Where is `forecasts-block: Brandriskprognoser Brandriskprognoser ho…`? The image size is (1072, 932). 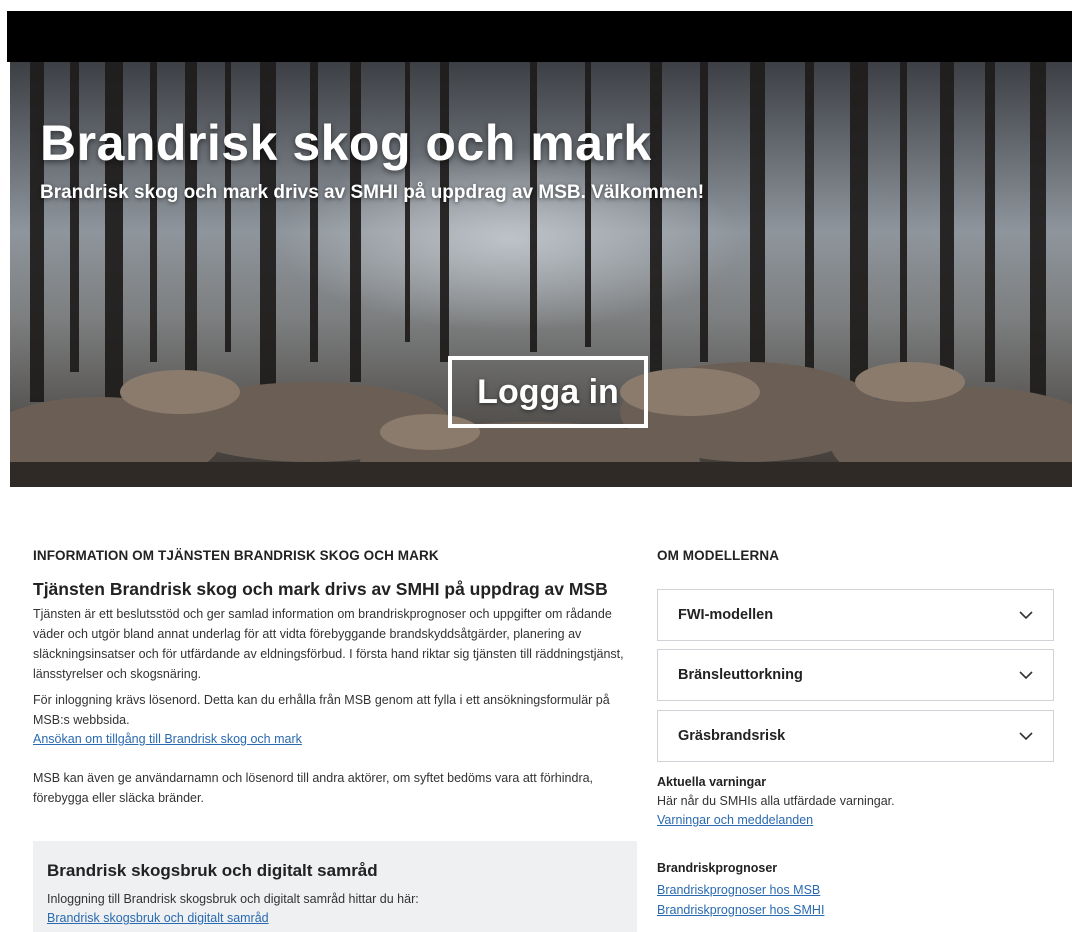
forecasts-block: Brandriskprognoser Brandriskprognoser ho… is located at coordinates (855, 890).